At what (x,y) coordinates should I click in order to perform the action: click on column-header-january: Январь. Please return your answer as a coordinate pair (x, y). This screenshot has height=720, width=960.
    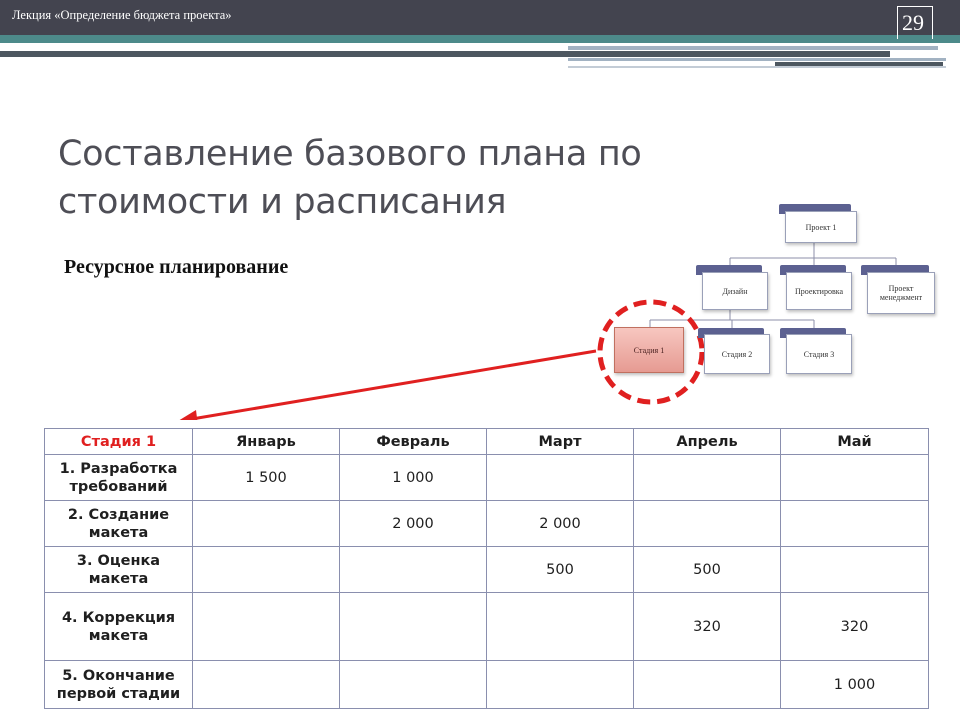
    Looking at the image, I should click on (266, 441).